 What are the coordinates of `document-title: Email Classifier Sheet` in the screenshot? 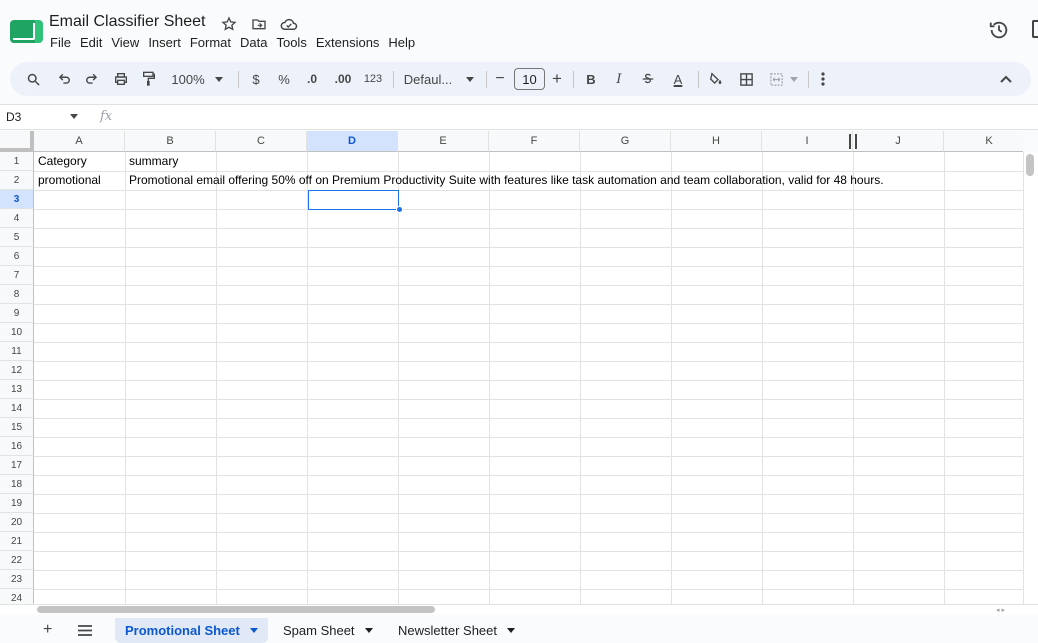 It's located at (127, 22).